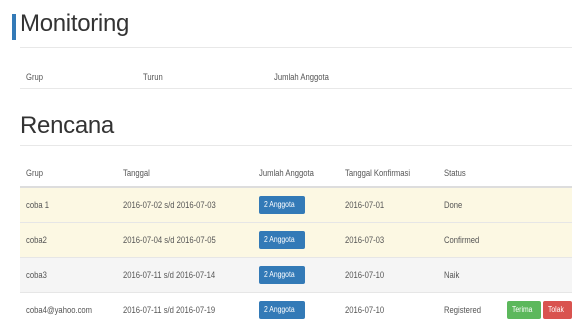 This screenshot has height=327, width=584. I want to click on cell-tanggal: 2016-07-04 s/d 2016-07-05, so click(184, 240).